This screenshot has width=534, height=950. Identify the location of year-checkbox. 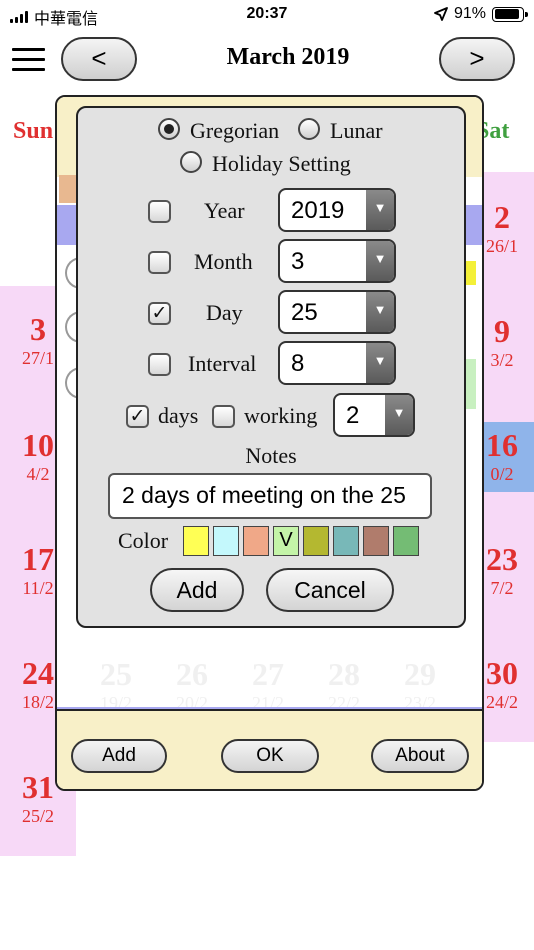
(159, 211).